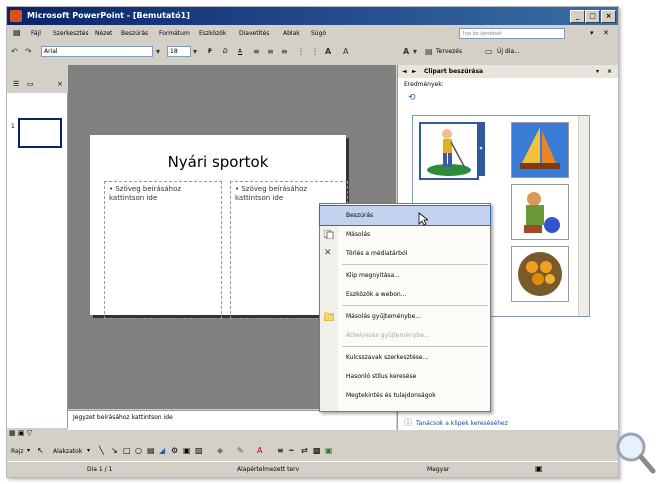 The height and width of the screenshot is (484, 663). Describe the element at coordinates (301, 52) in the screenshot. I see `numbering-icon: ⋮` at that location.